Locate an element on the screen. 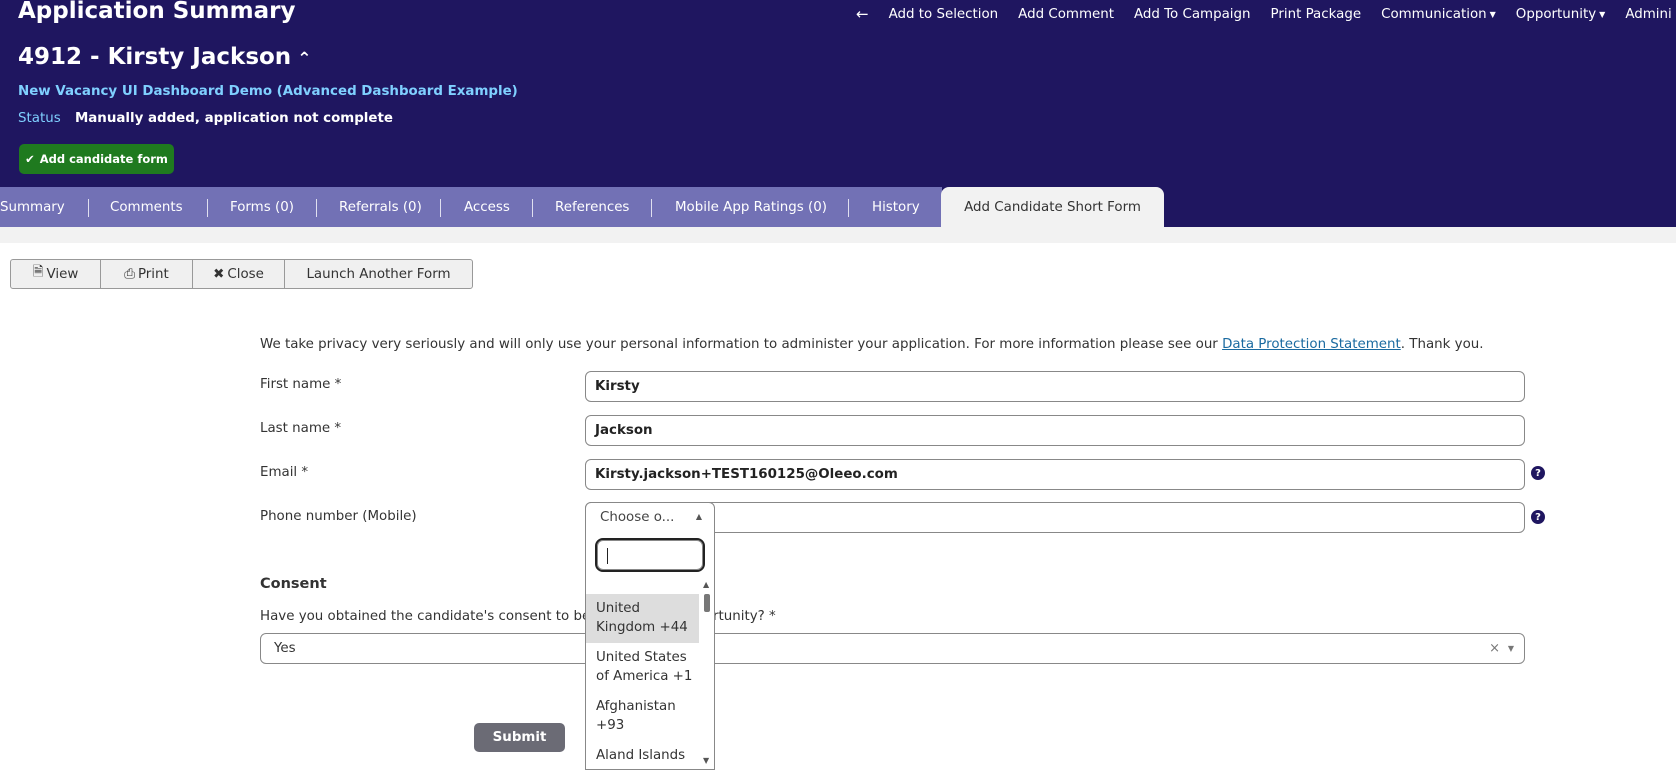 This screenshot has height=783, width=1676. status-label: Status is located at coordinates (39, 118).